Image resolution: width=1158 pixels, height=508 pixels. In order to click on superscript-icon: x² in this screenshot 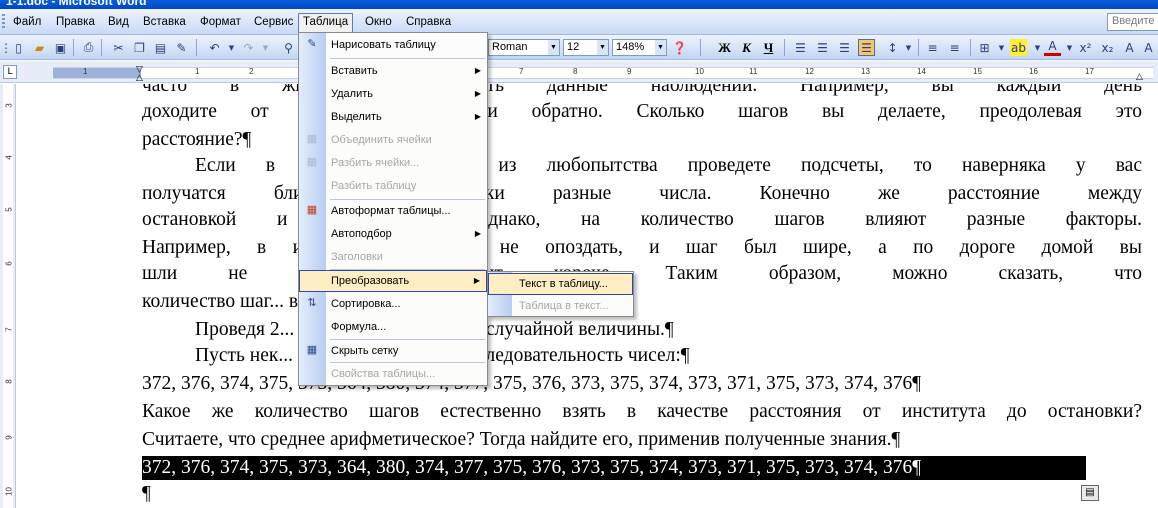, I will do `click(1085, 47)`.